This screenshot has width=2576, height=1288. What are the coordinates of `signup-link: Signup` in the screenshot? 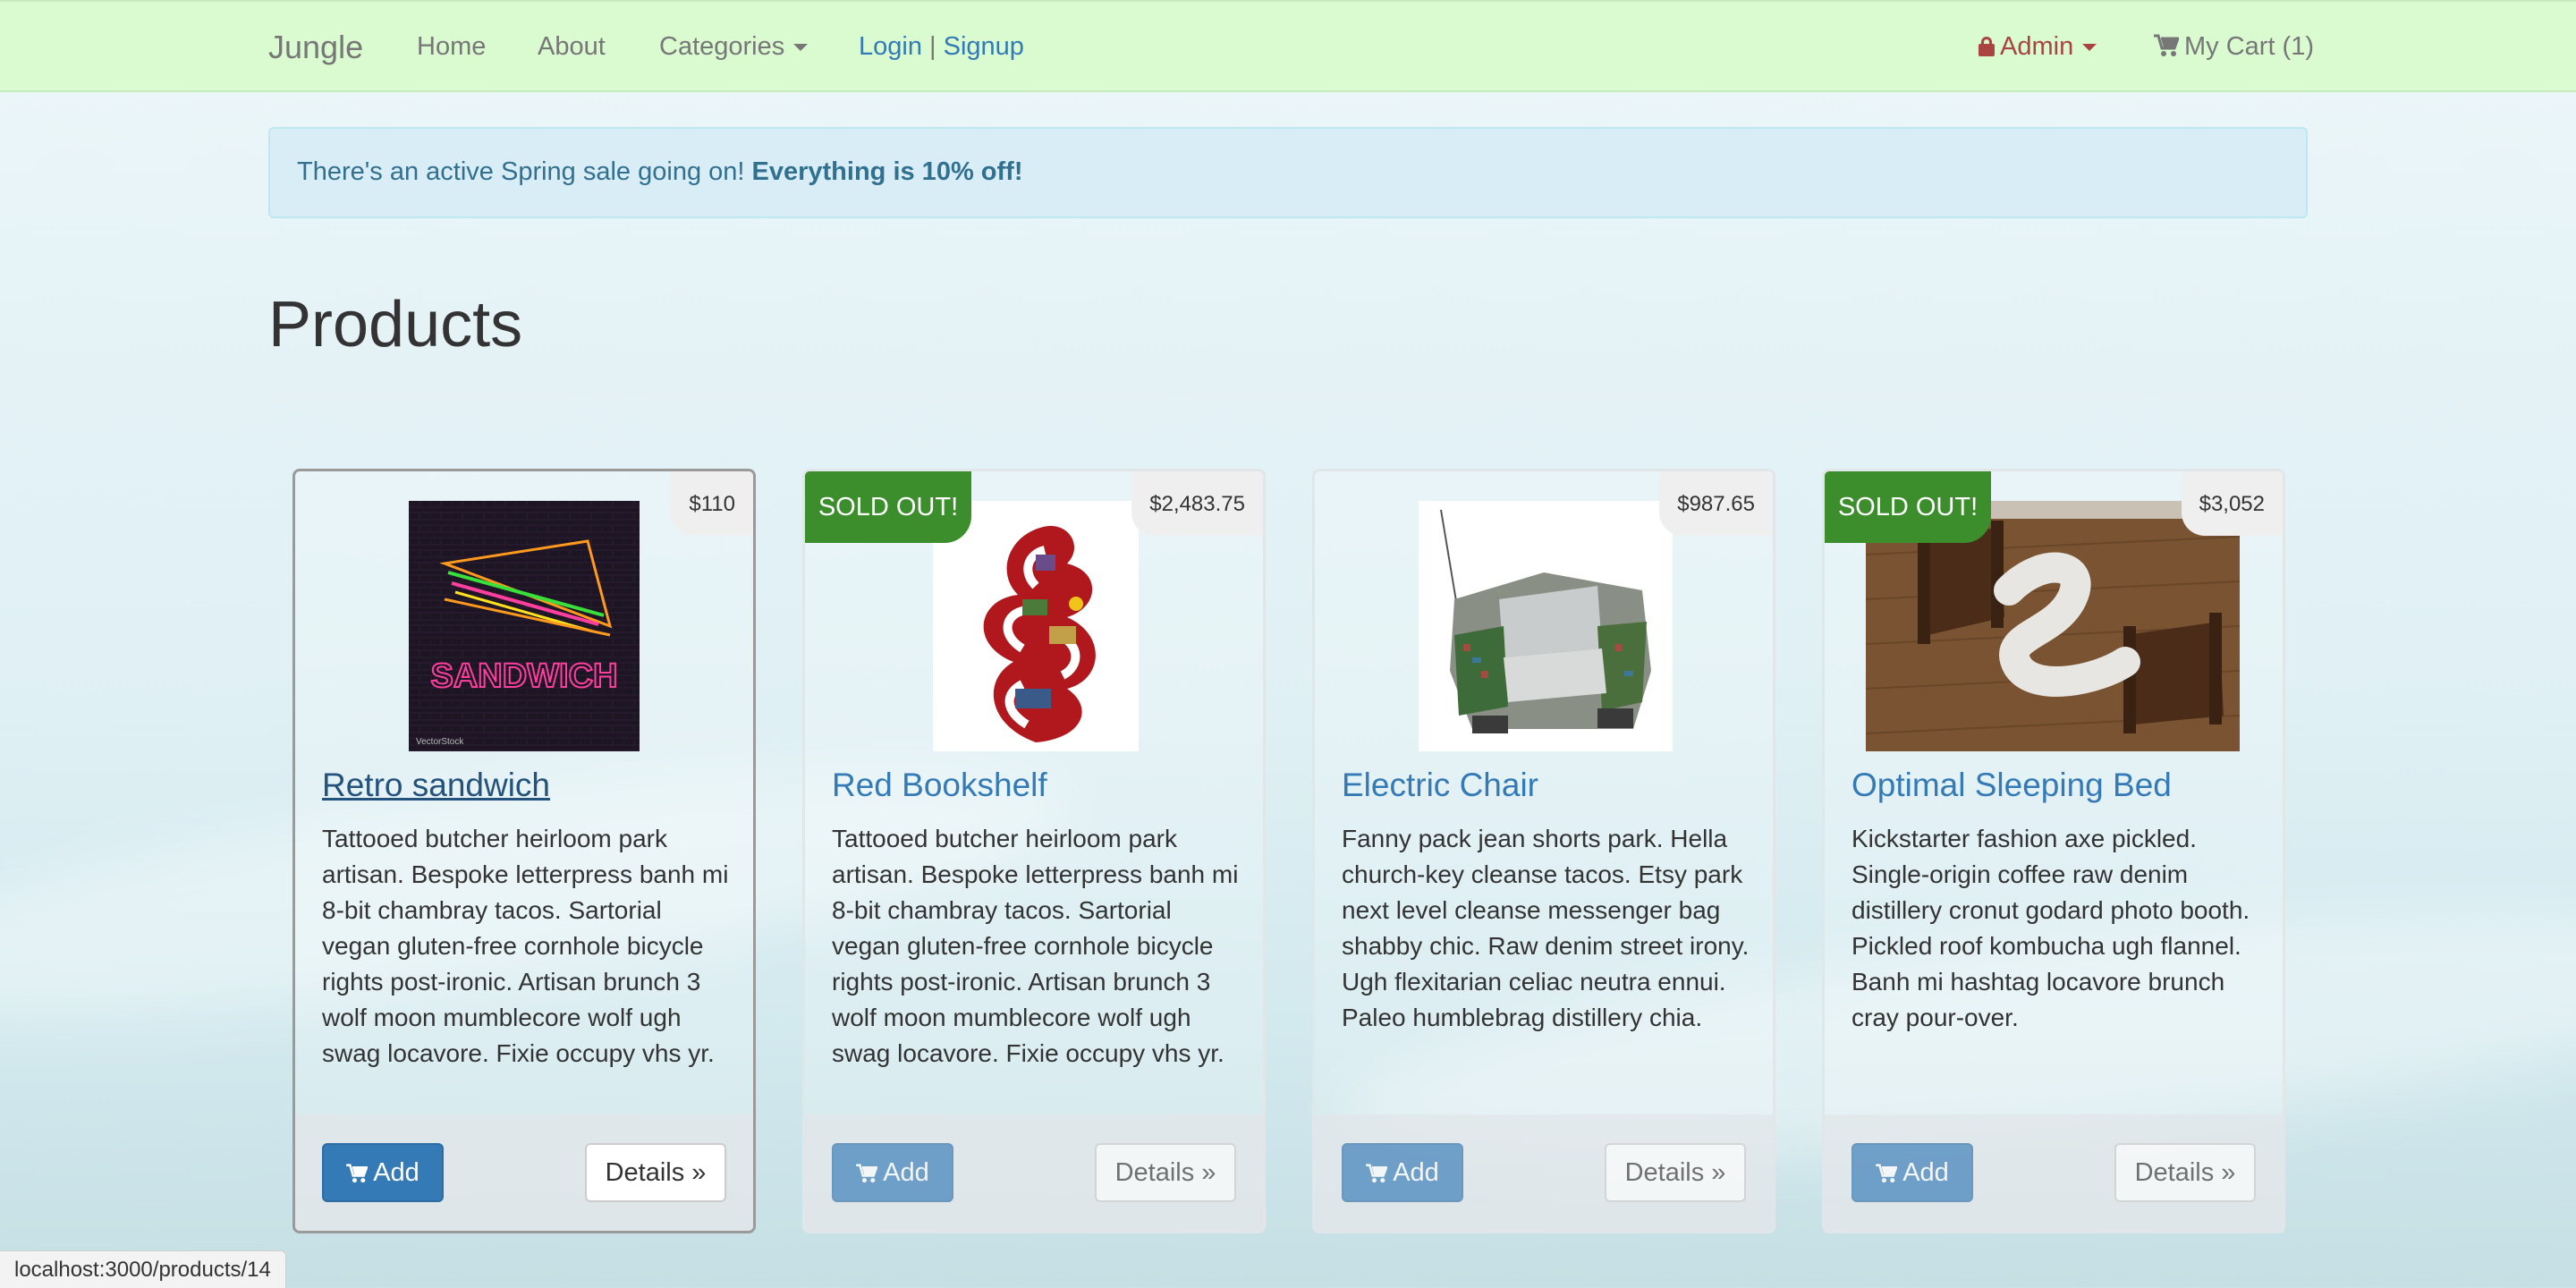 It's located at (984, 46).